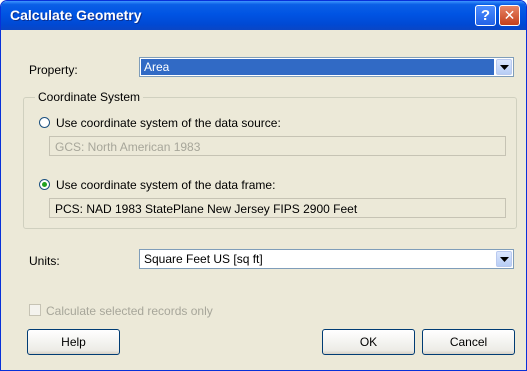  I want to click on calculate-selected-only-label: Calculate selected records only, so click(129, 311).